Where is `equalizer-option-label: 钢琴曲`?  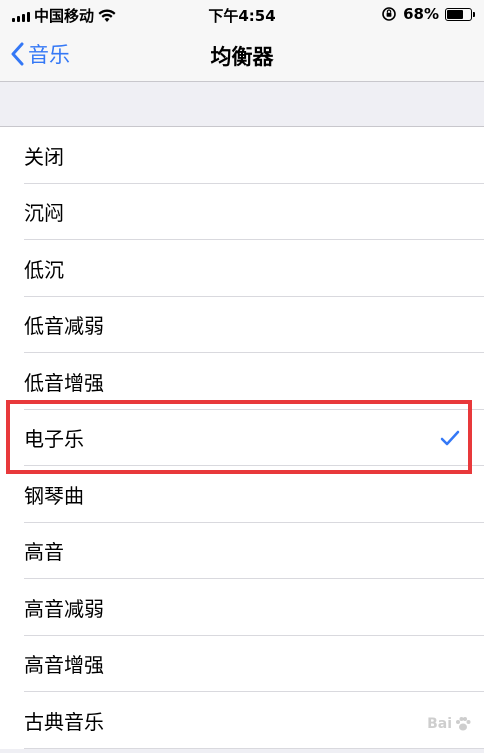
equalizer-option-label: 钢琴曲 is located at coordinates (54, 495).